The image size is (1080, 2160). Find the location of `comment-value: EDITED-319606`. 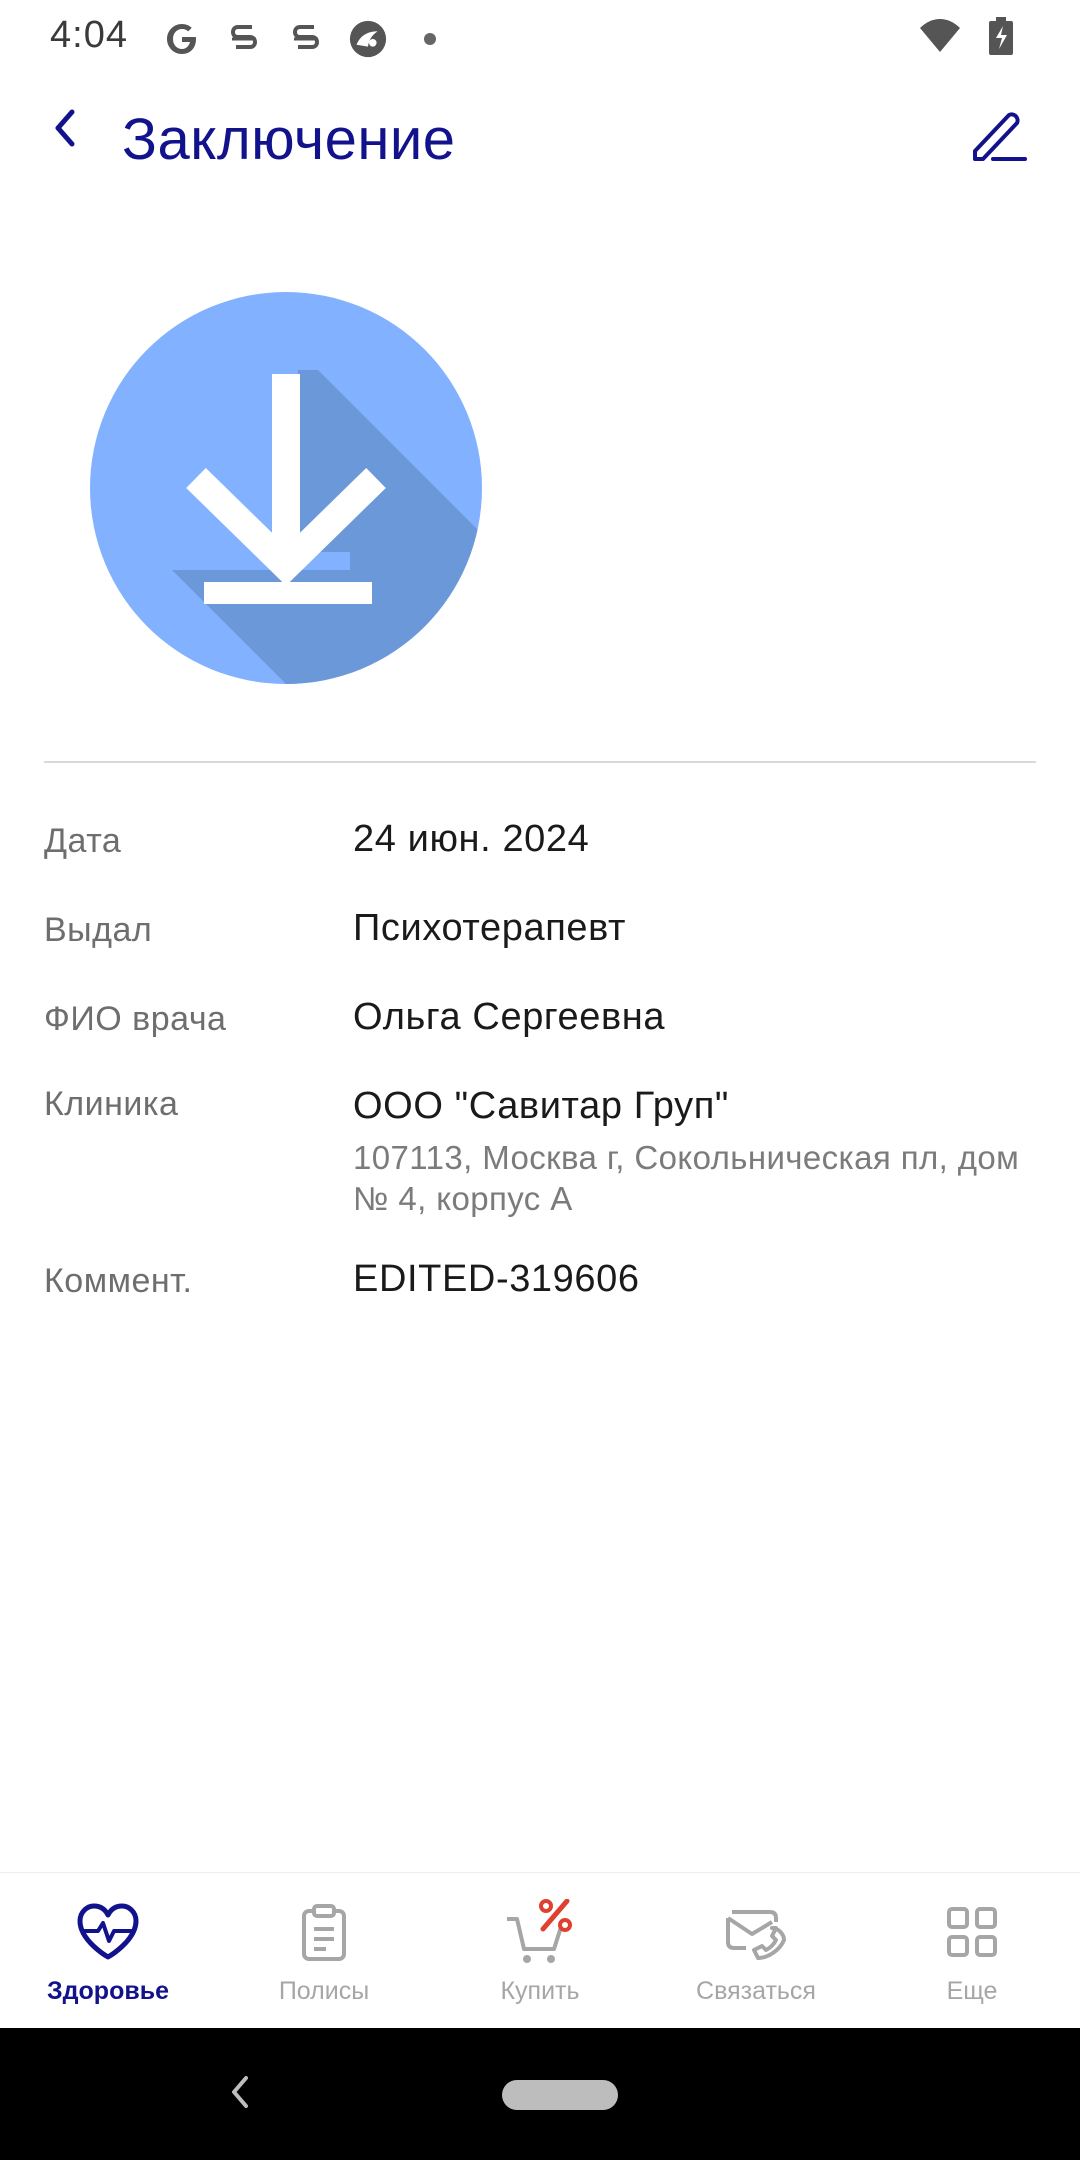

comment-value: EDITED-319606 is located at coordinates (496, 1279).